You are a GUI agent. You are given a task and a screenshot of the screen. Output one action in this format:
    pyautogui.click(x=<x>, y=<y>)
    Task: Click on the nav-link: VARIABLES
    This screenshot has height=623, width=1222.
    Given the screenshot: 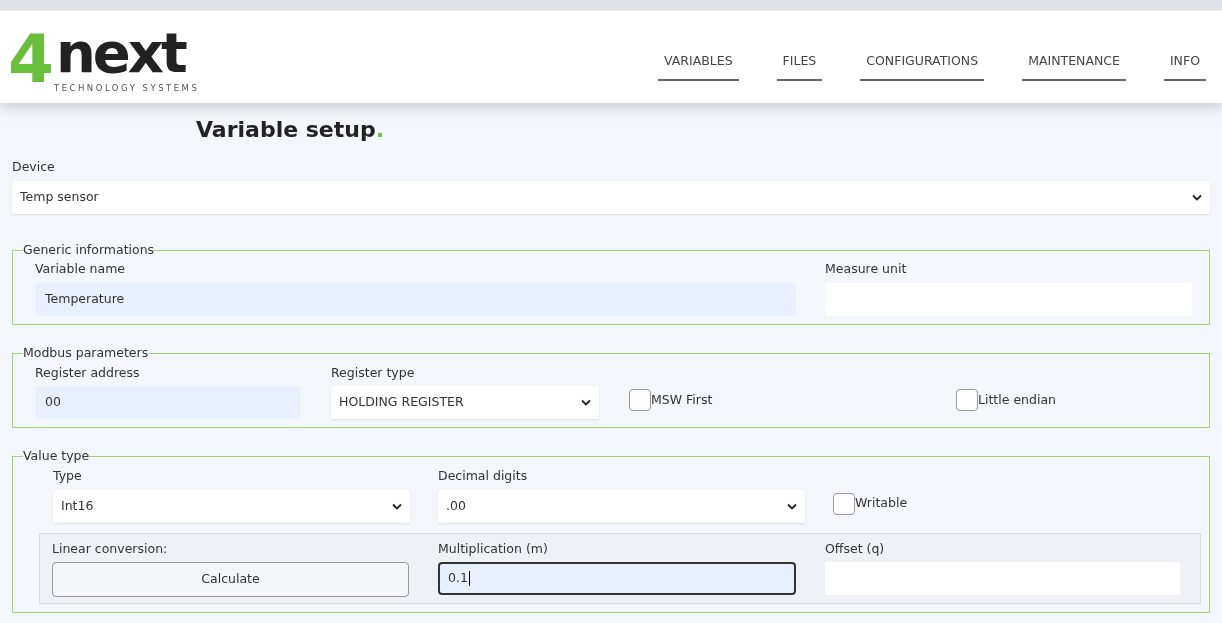 What is the action you would take?
    pyautogui.click(x=698, y=66)
    